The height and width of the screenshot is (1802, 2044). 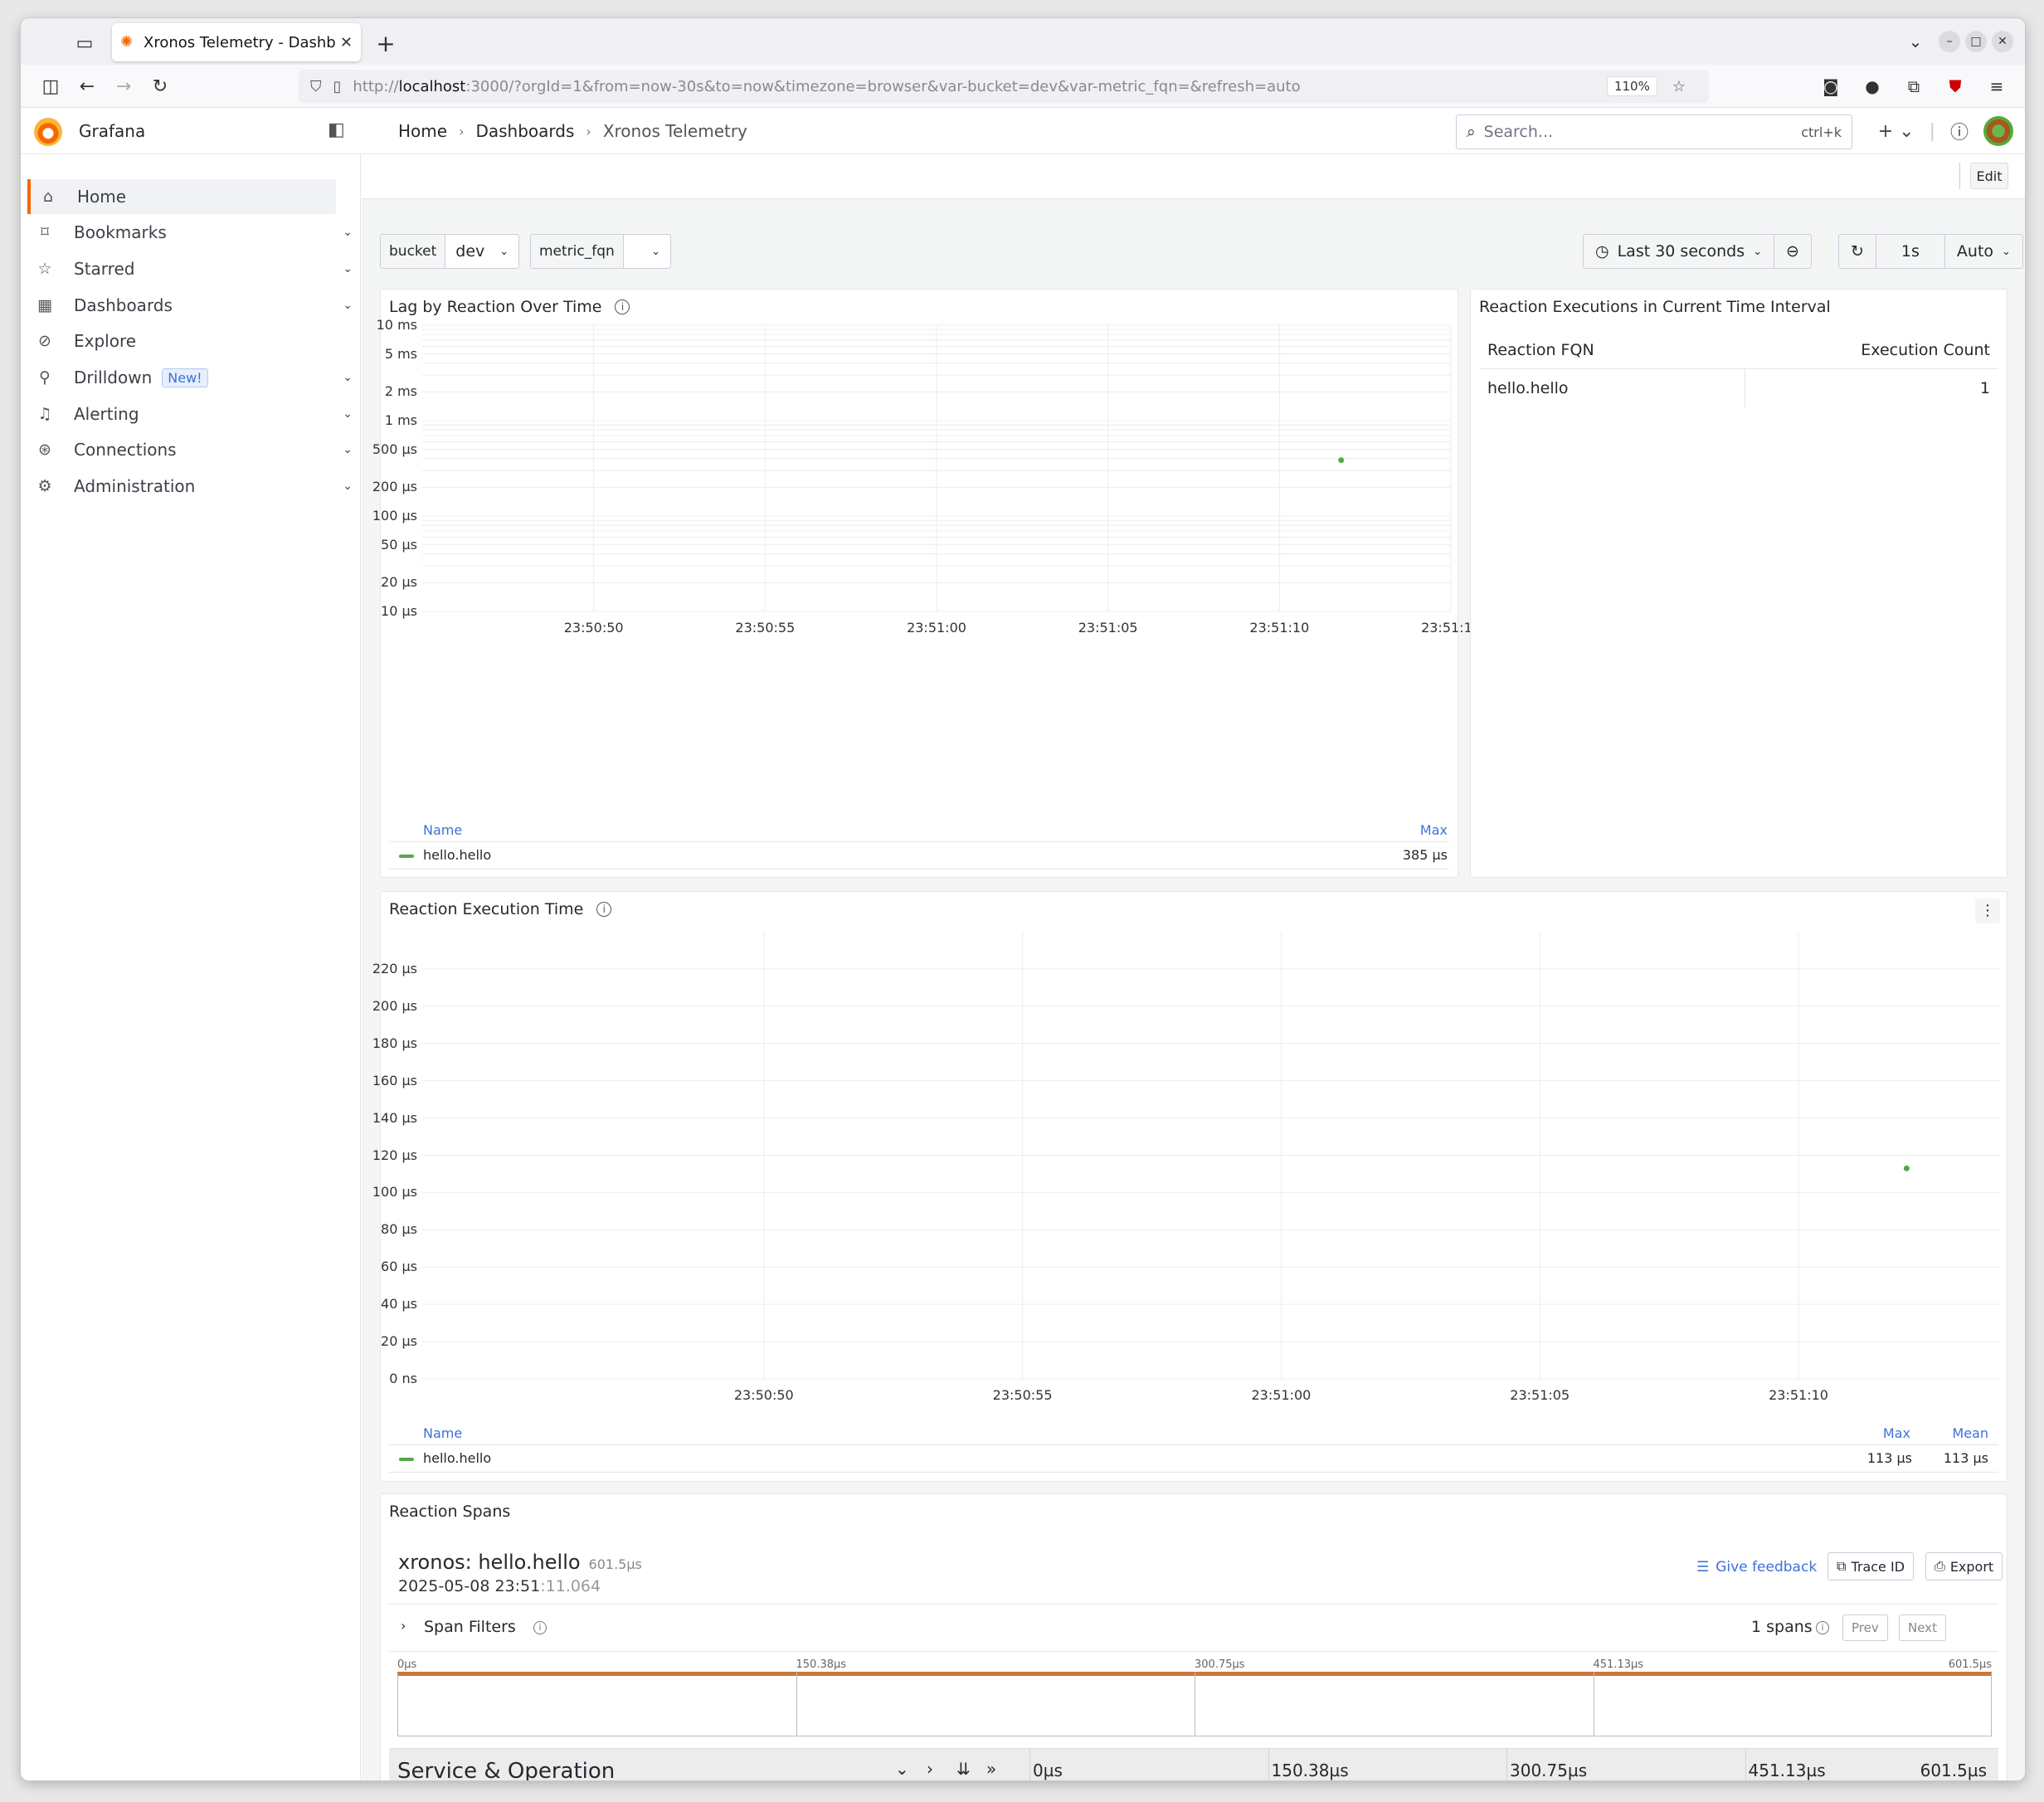 What do you see at coordinates (647, 251) in the screenshot?
I see `variable-select: ⌄` at bounding box center [647, 251].